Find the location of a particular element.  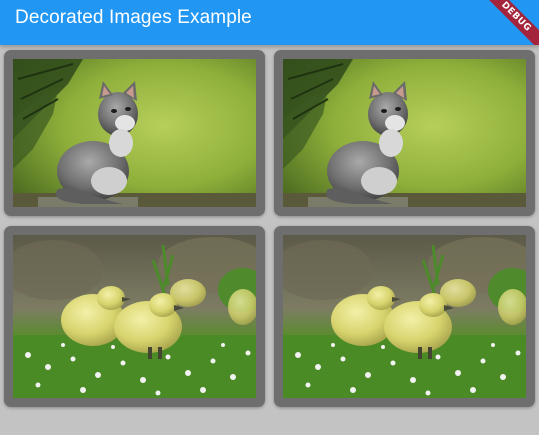

debug-banner-label: DEBUG is located at coordinates (509, 22).